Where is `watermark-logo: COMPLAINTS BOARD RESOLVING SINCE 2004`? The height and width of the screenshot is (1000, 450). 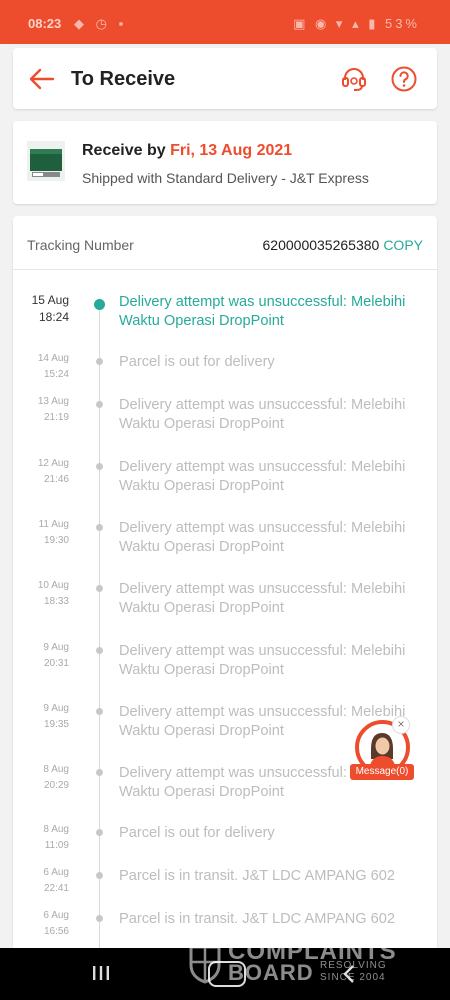 watermark-logo: COMPLAINTS BOARD RESOLVING SINCE 2004 is located at coordinates (298, 962).